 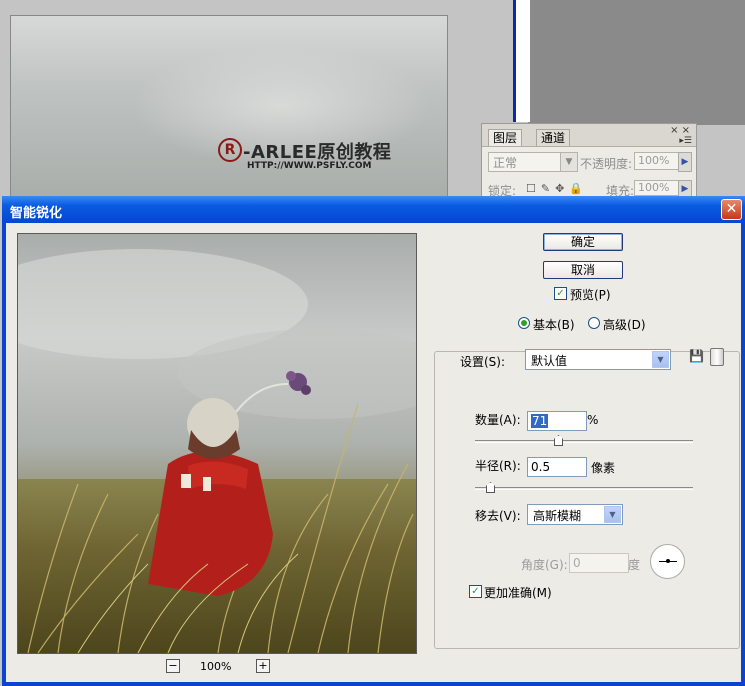 What do you see at coordinates (524, 323) in the screenshot?
I see `radio-selected-dot` at bounding box center [524, 323].